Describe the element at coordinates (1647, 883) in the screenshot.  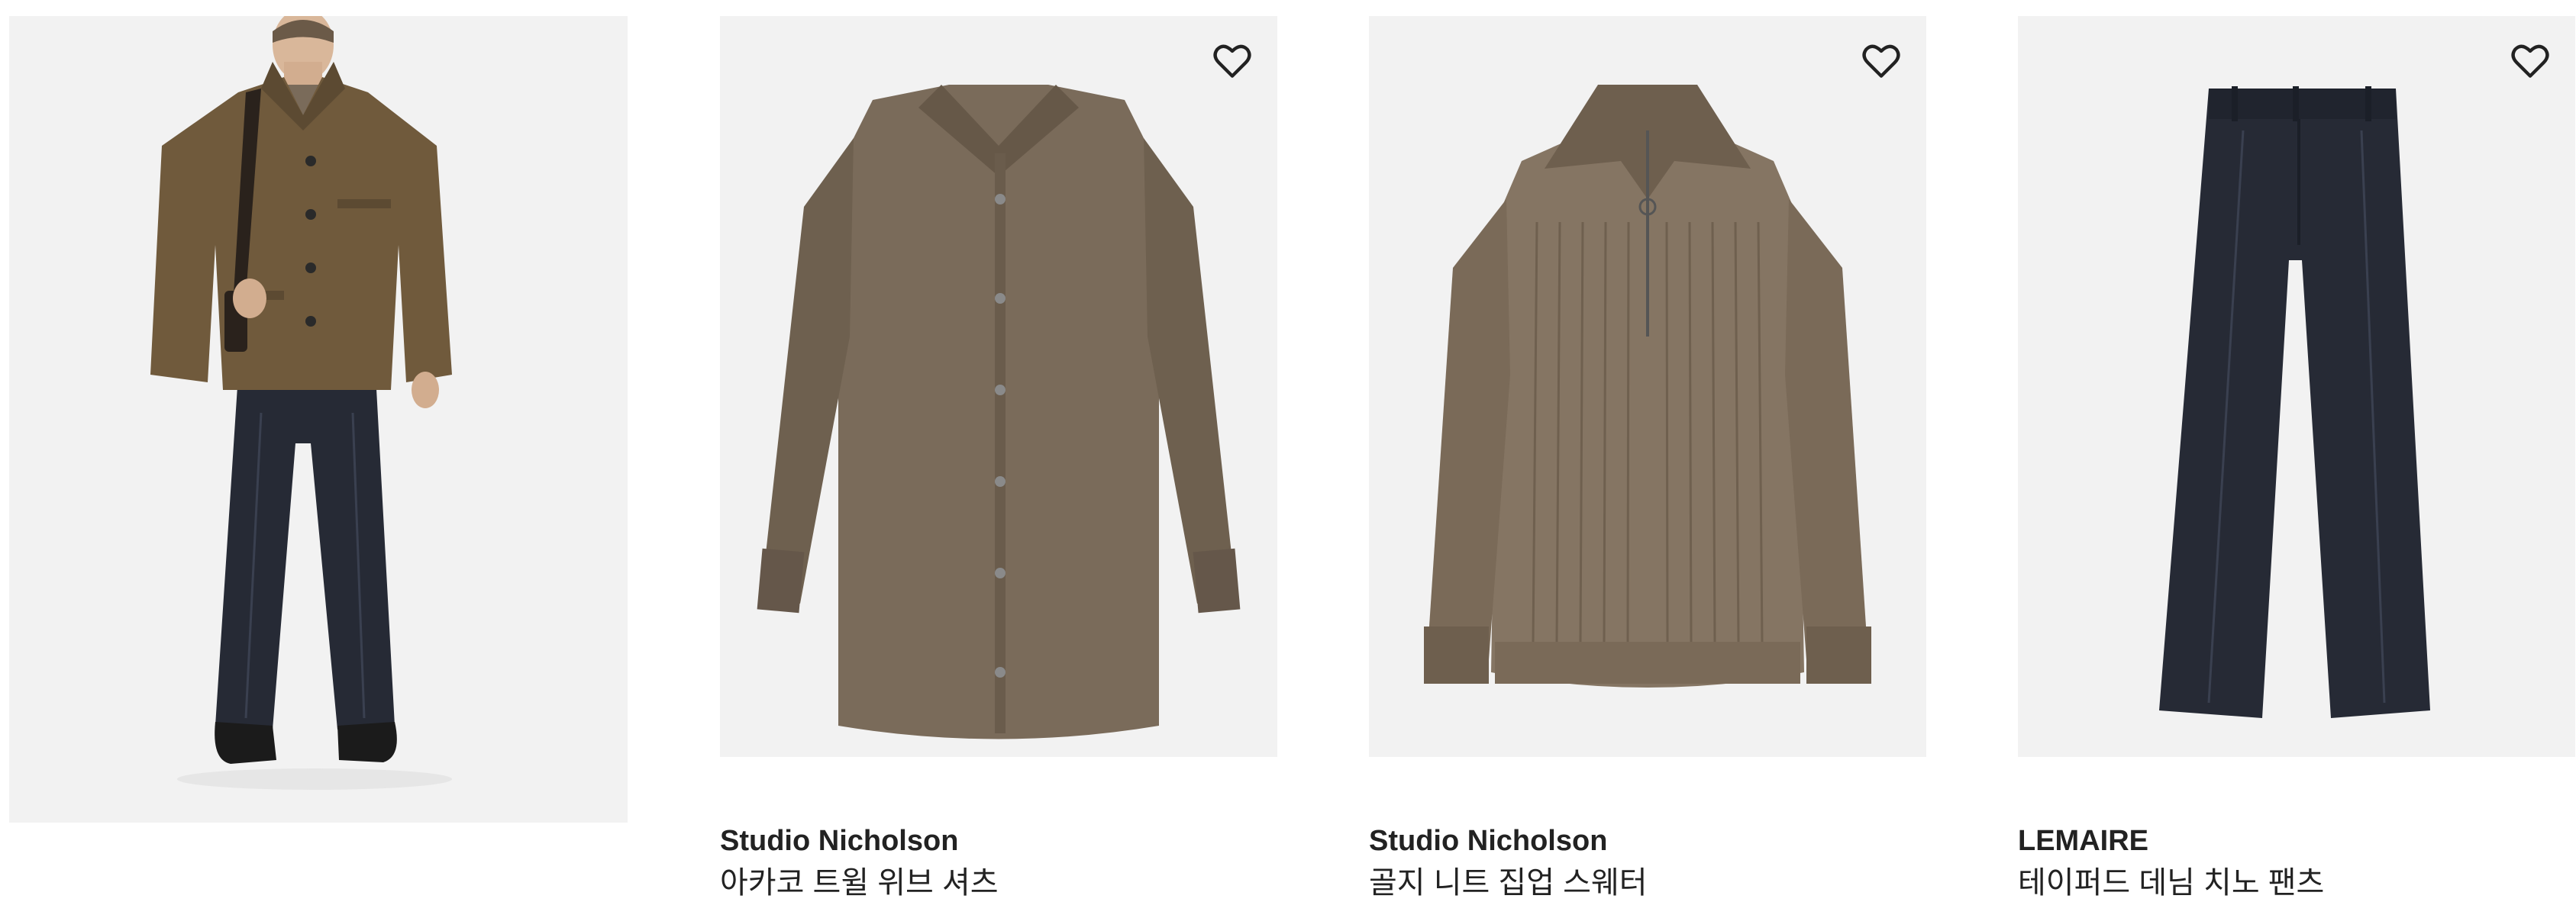
I see `product-name: 골지 니트 집업 스웨터` at that location.